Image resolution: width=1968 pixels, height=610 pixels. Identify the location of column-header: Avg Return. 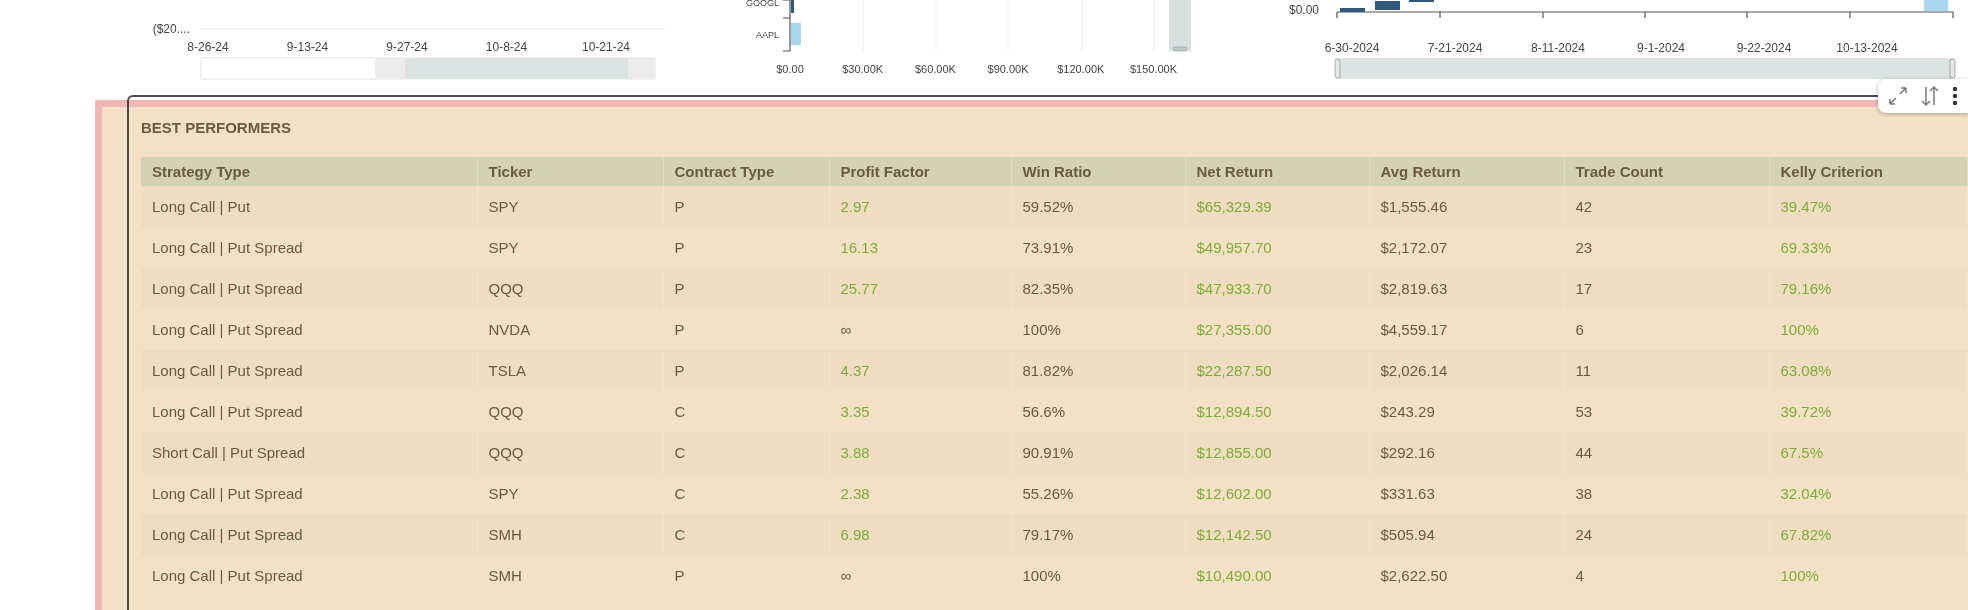
(1466, 171).